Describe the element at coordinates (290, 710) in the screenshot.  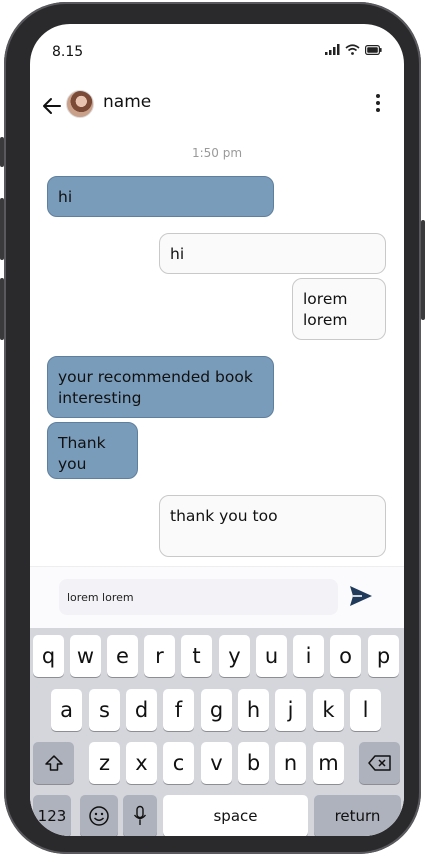
I see `key-j: j` at that location.